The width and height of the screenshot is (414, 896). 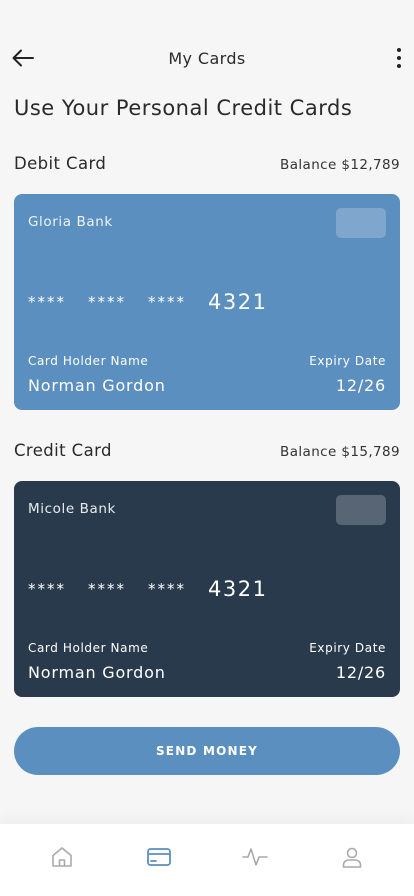 What do you see at coordinates (70, 222) in the screenshot?
I see `bank-name: Gloria Bank` at bounding box center [70, 222].